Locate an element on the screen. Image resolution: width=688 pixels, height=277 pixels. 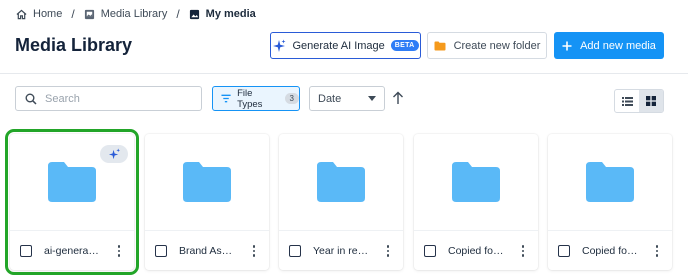
sort-select: Date is located at coordinates (347, 98).